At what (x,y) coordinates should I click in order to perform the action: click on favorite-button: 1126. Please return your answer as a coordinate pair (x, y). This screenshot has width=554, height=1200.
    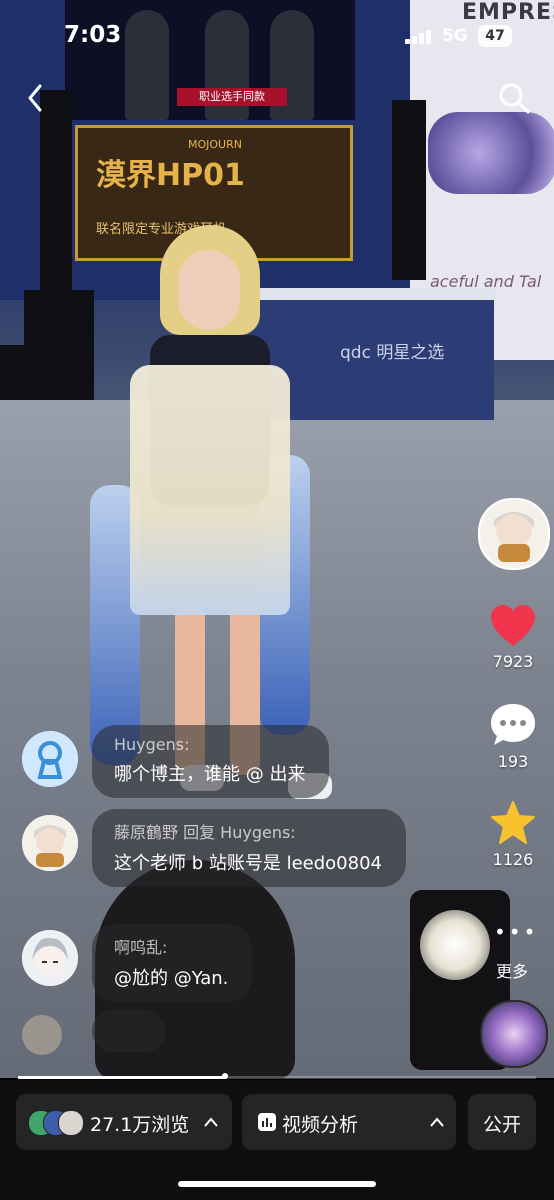
    Looking at the image, I should click on (513, 834).